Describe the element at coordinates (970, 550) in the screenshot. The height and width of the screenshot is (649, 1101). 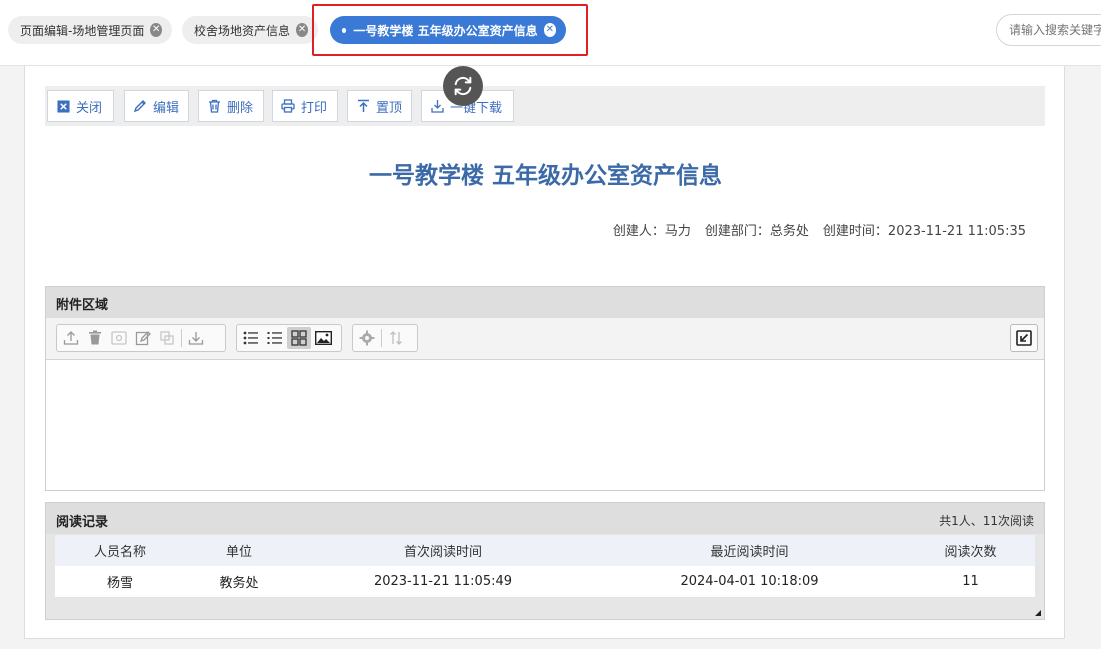
I see `column-header: 阅读次数` at that location.